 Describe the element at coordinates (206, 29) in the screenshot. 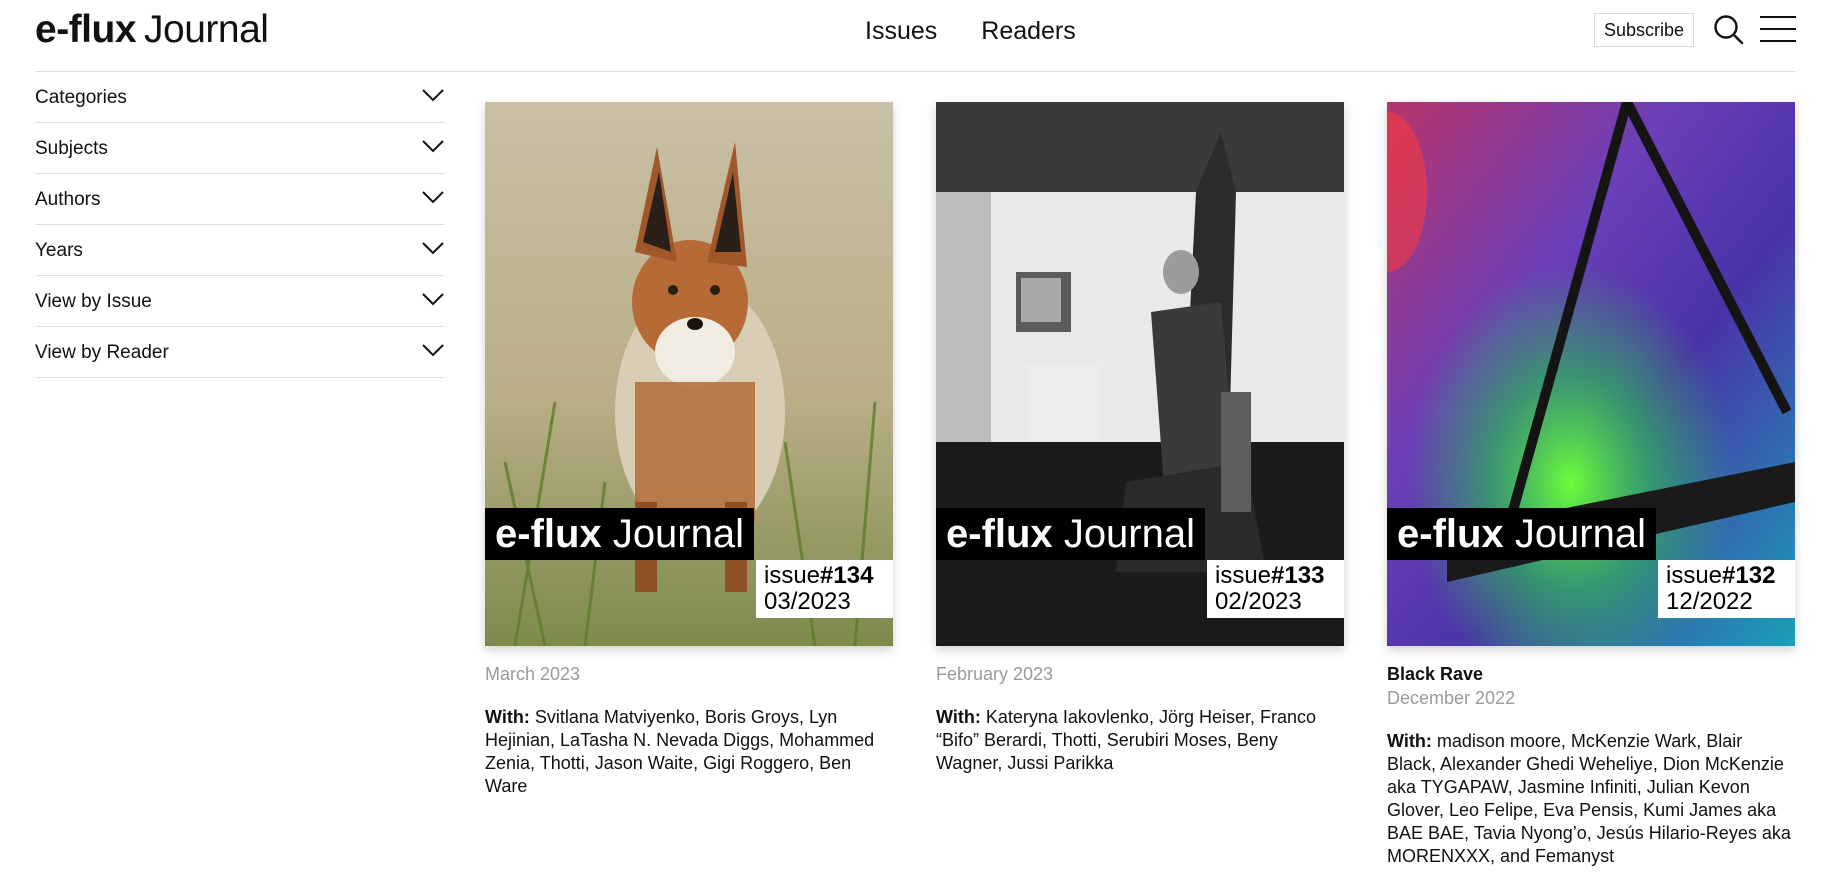

I see `logo-rest: Journal` at that location.